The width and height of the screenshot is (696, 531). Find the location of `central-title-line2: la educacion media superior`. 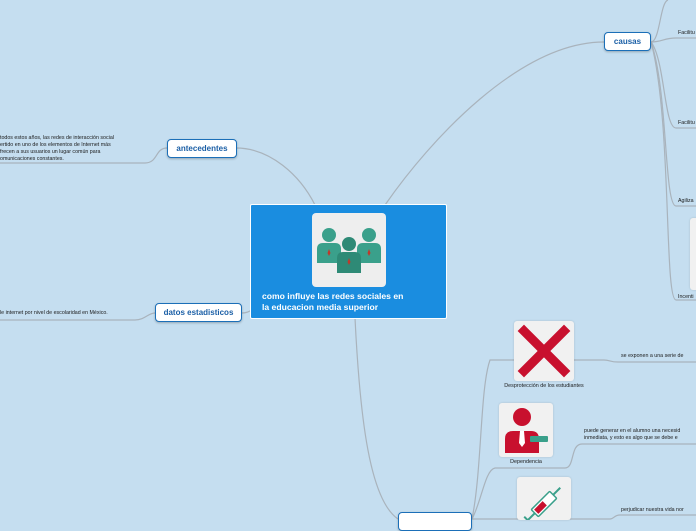

central-title-line2: la educacion media superior is located at coordinates (320, 306).